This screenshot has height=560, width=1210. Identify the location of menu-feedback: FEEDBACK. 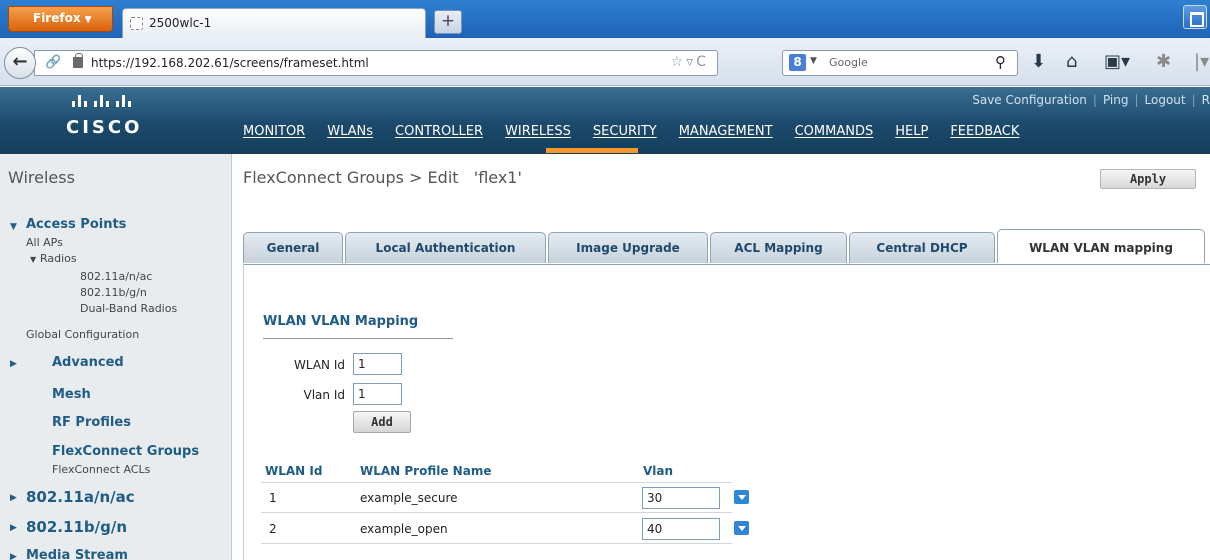
(984, 131).